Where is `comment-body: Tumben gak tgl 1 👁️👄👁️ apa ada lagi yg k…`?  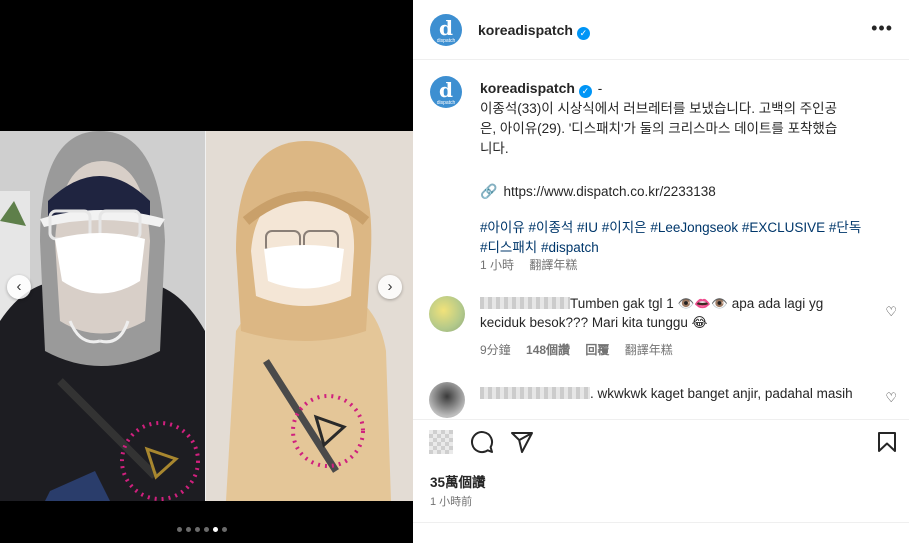
comment-body: Tumben gak tgl 1 👁️👄👁️ apa ada lagi yg k… is located at coordinates (675, 313).